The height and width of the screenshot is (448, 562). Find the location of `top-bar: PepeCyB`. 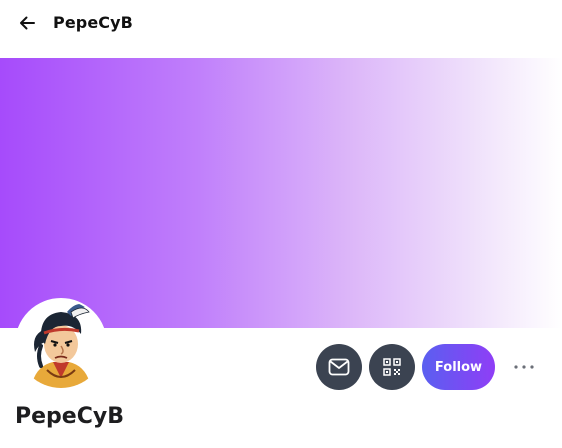

top-bar: PepeCyB is located at coordinates (281, 25).